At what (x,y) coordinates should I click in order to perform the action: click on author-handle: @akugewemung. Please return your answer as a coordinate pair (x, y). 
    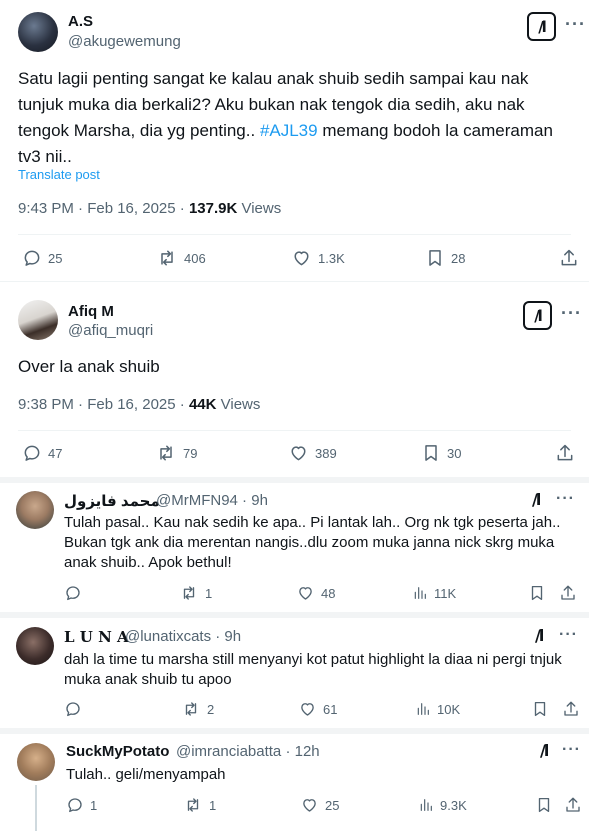
    Looking at the image, I should click on (124, 41).